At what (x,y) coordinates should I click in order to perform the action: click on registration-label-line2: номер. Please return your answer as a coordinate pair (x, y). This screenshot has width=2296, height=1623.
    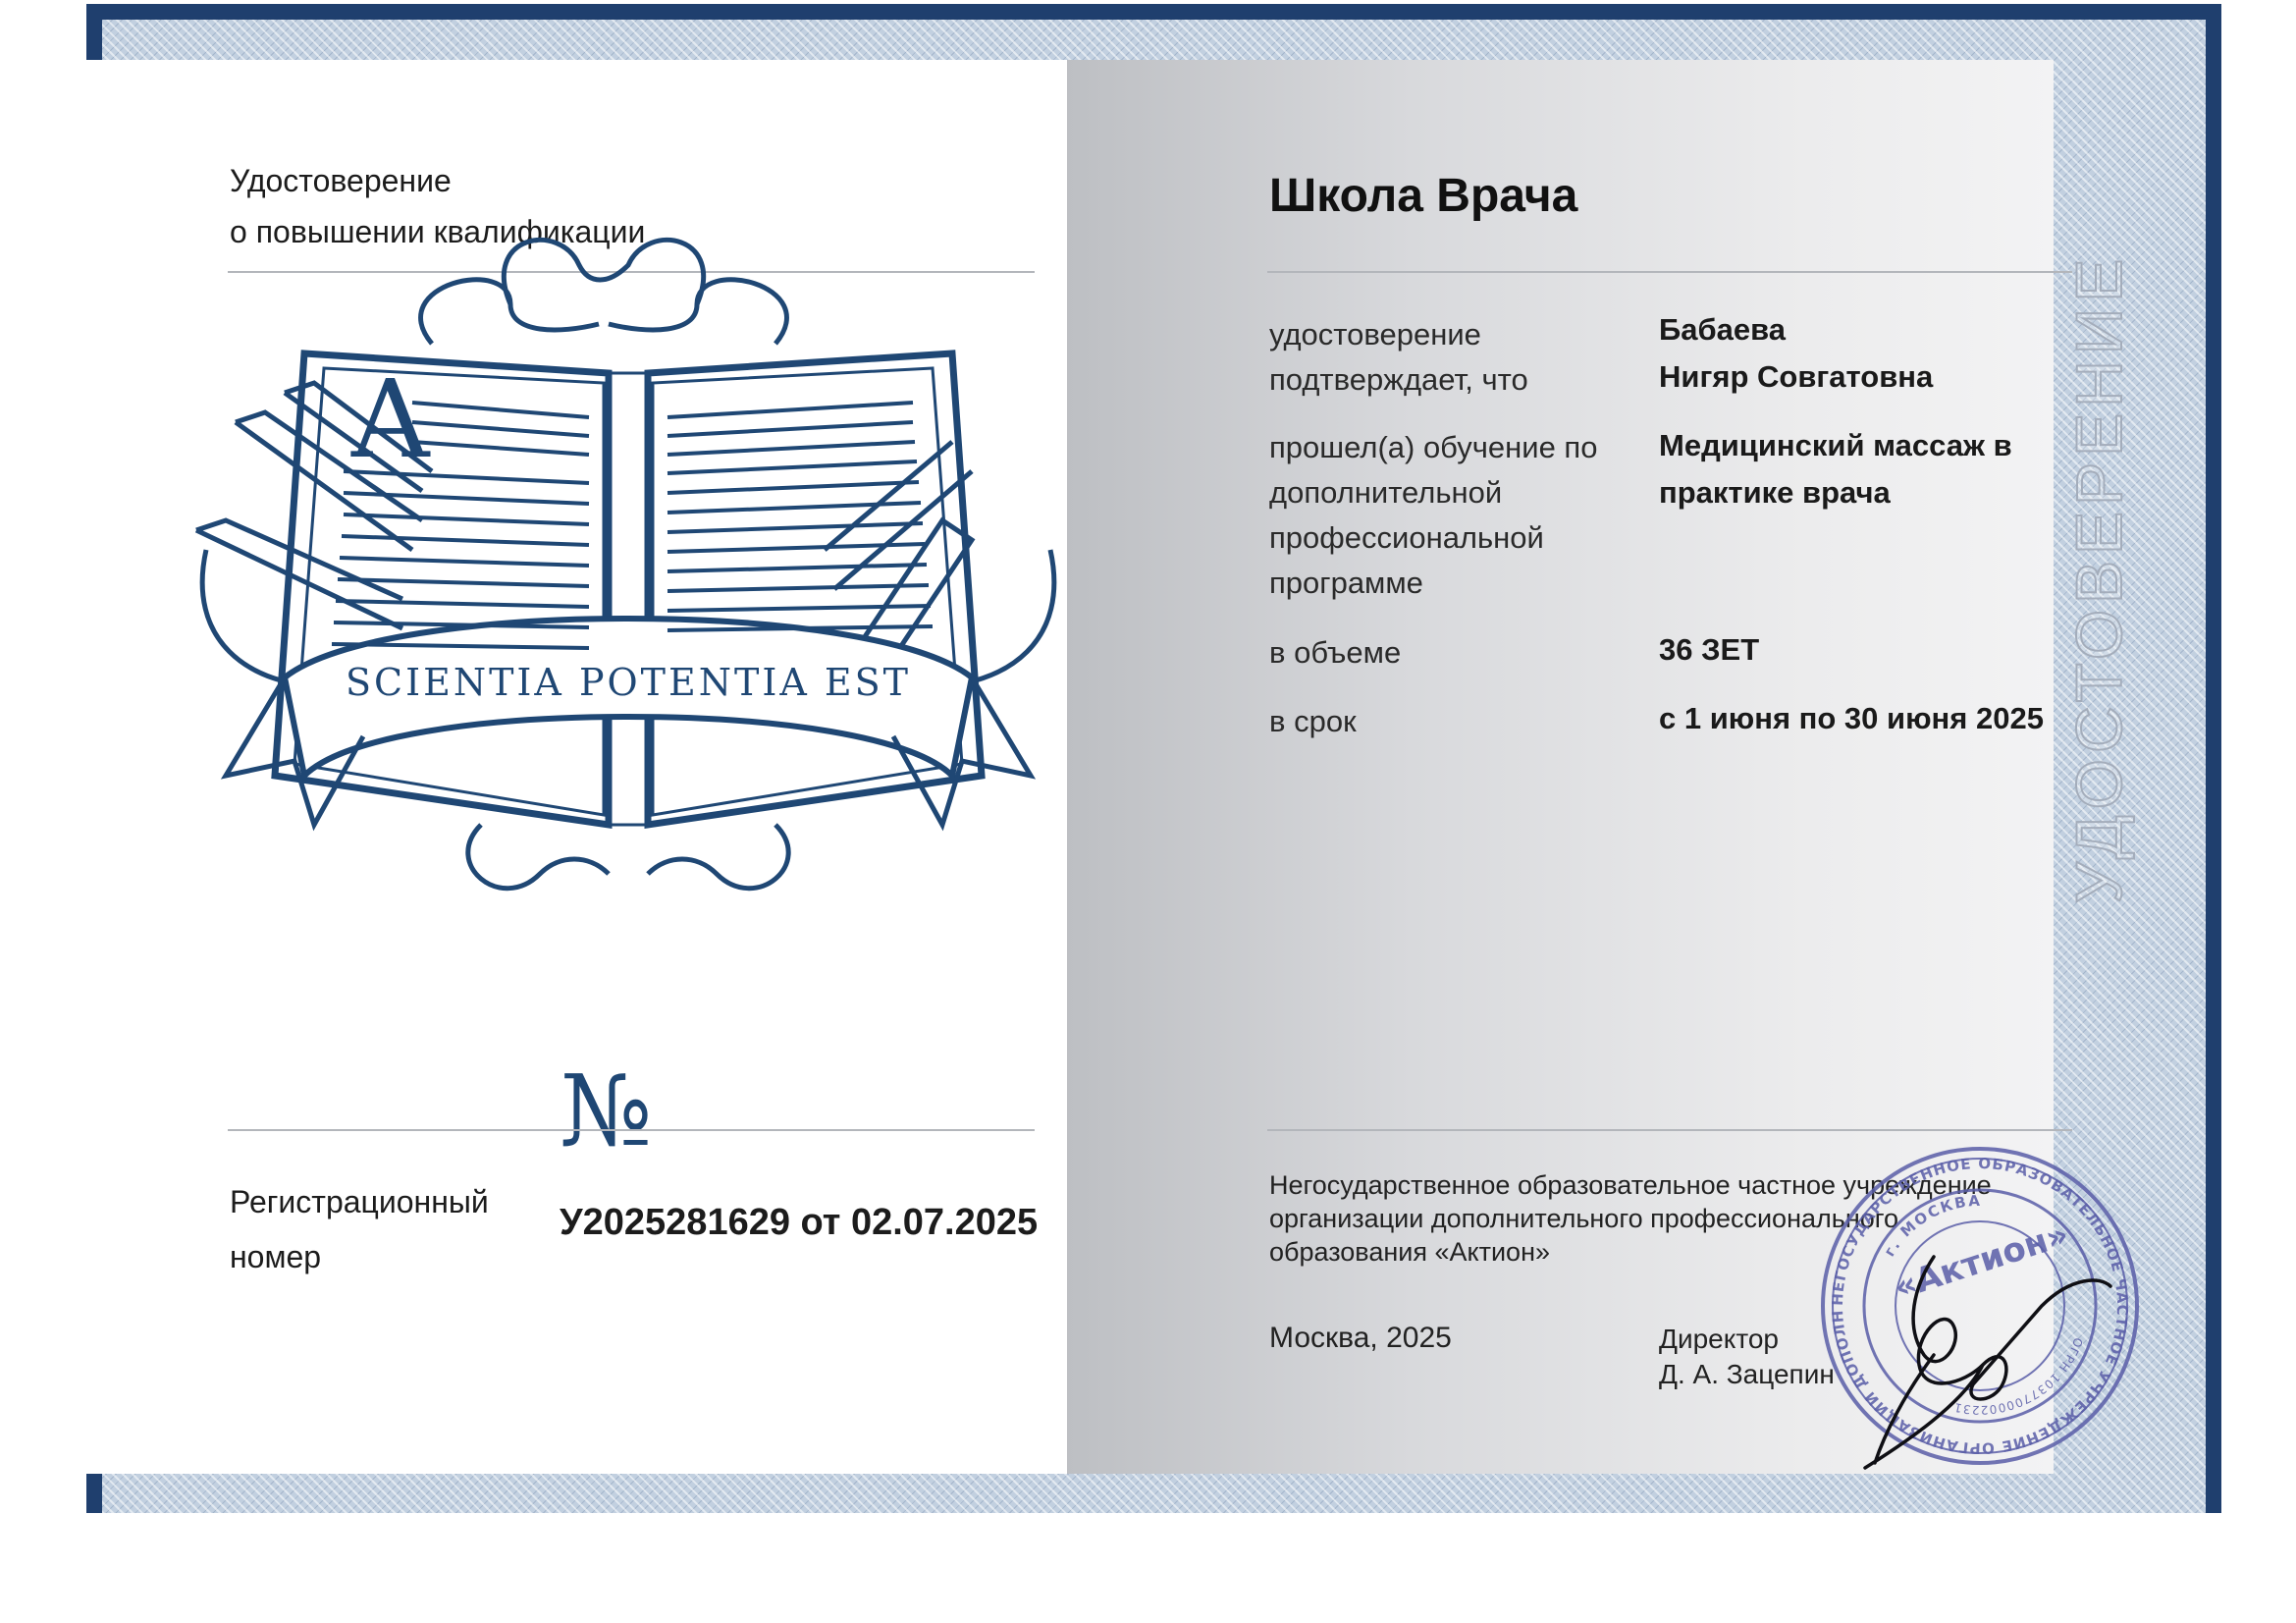
    Looking at the image, I should click on (276, 1256).